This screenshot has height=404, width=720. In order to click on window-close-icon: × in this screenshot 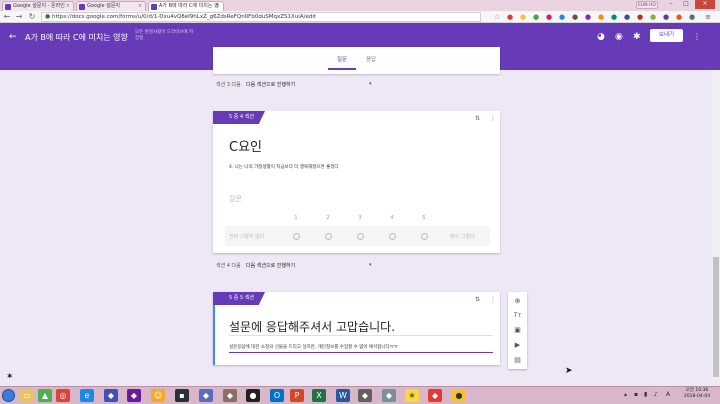, I will do `click(705, 4)`.